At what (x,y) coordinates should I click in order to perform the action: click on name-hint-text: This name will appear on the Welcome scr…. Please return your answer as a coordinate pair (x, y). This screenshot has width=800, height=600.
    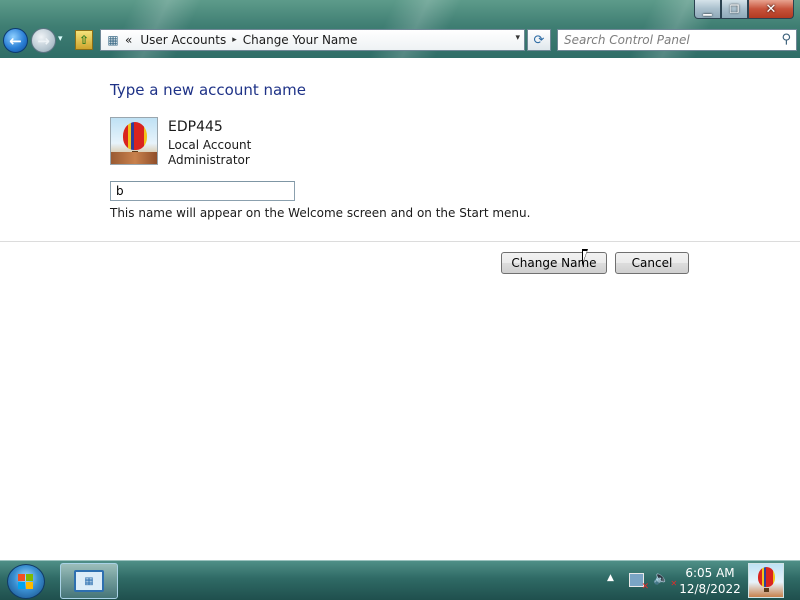
    Looking at the image, I should click on (320, 213).